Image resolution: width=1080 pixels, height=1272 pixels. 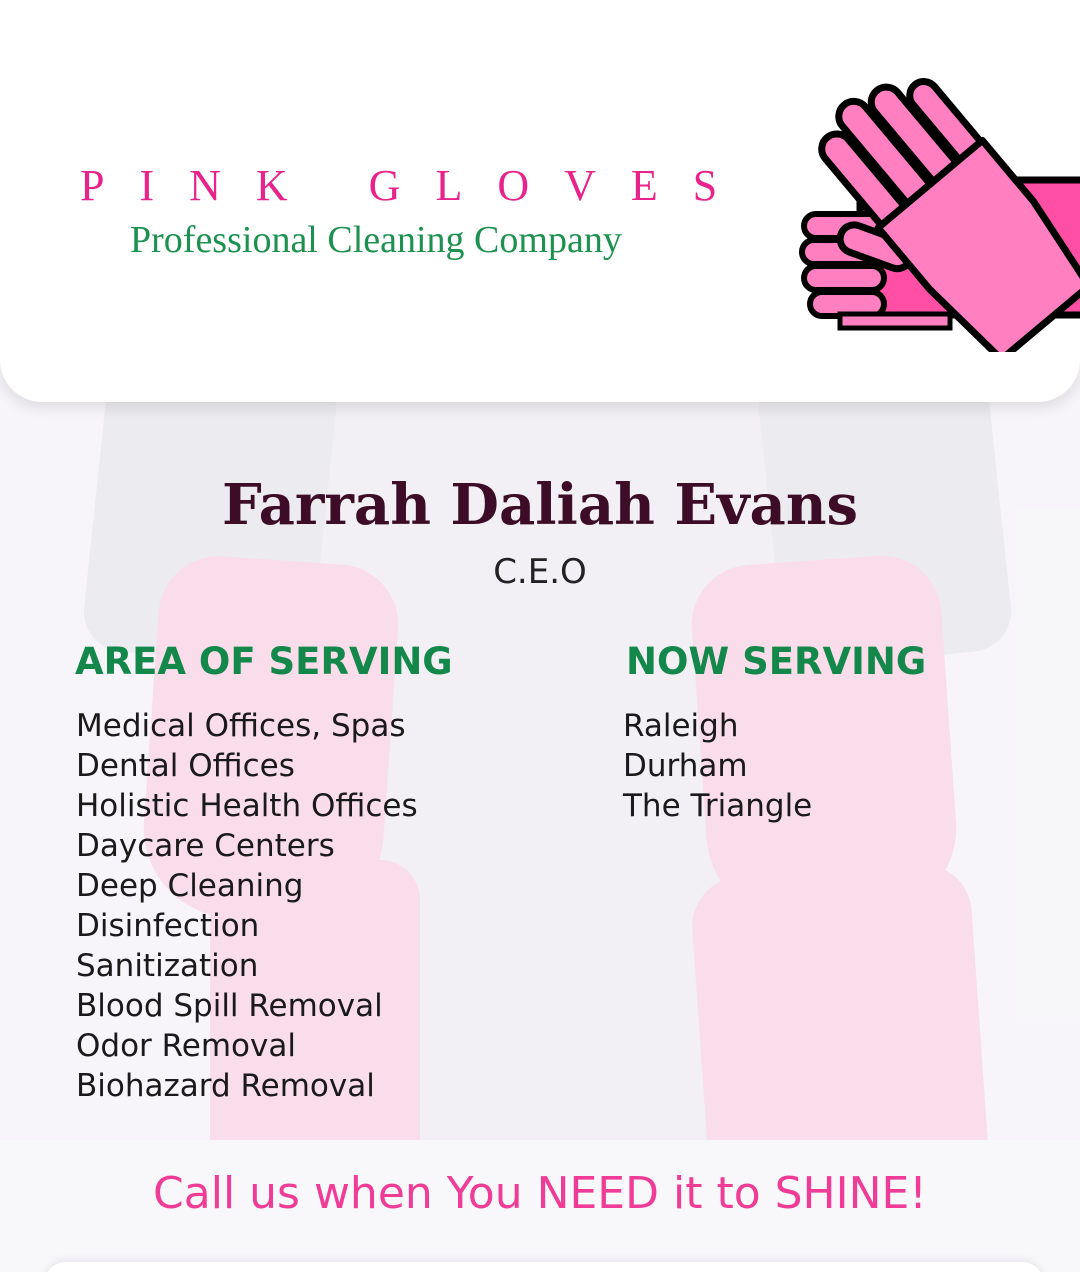 I want to click on list-item: Odor Removal, so click(x=186, y=1046).